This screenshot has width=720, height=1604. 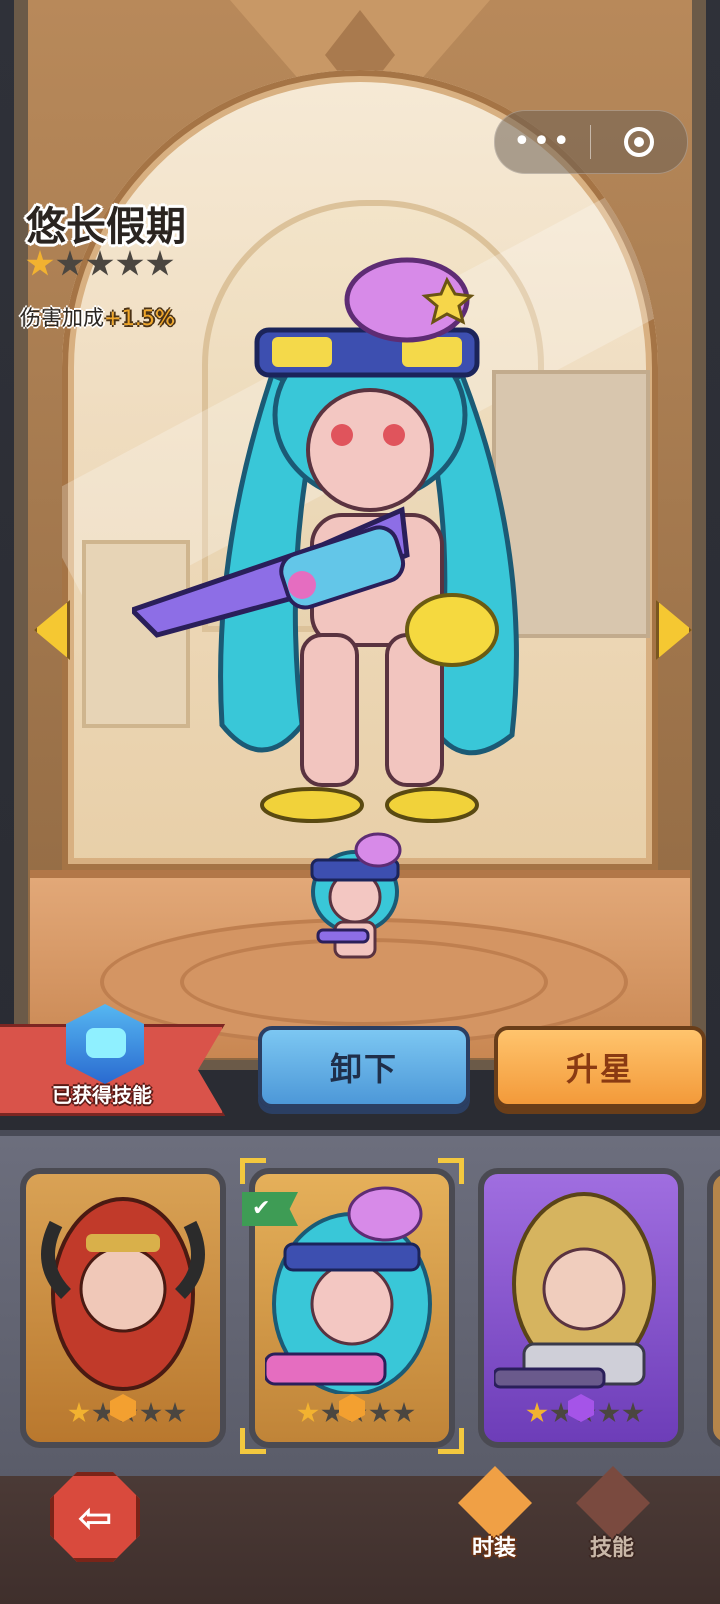 I want to click on portrait-blonde-gunner, so click(x=575, y=1290).